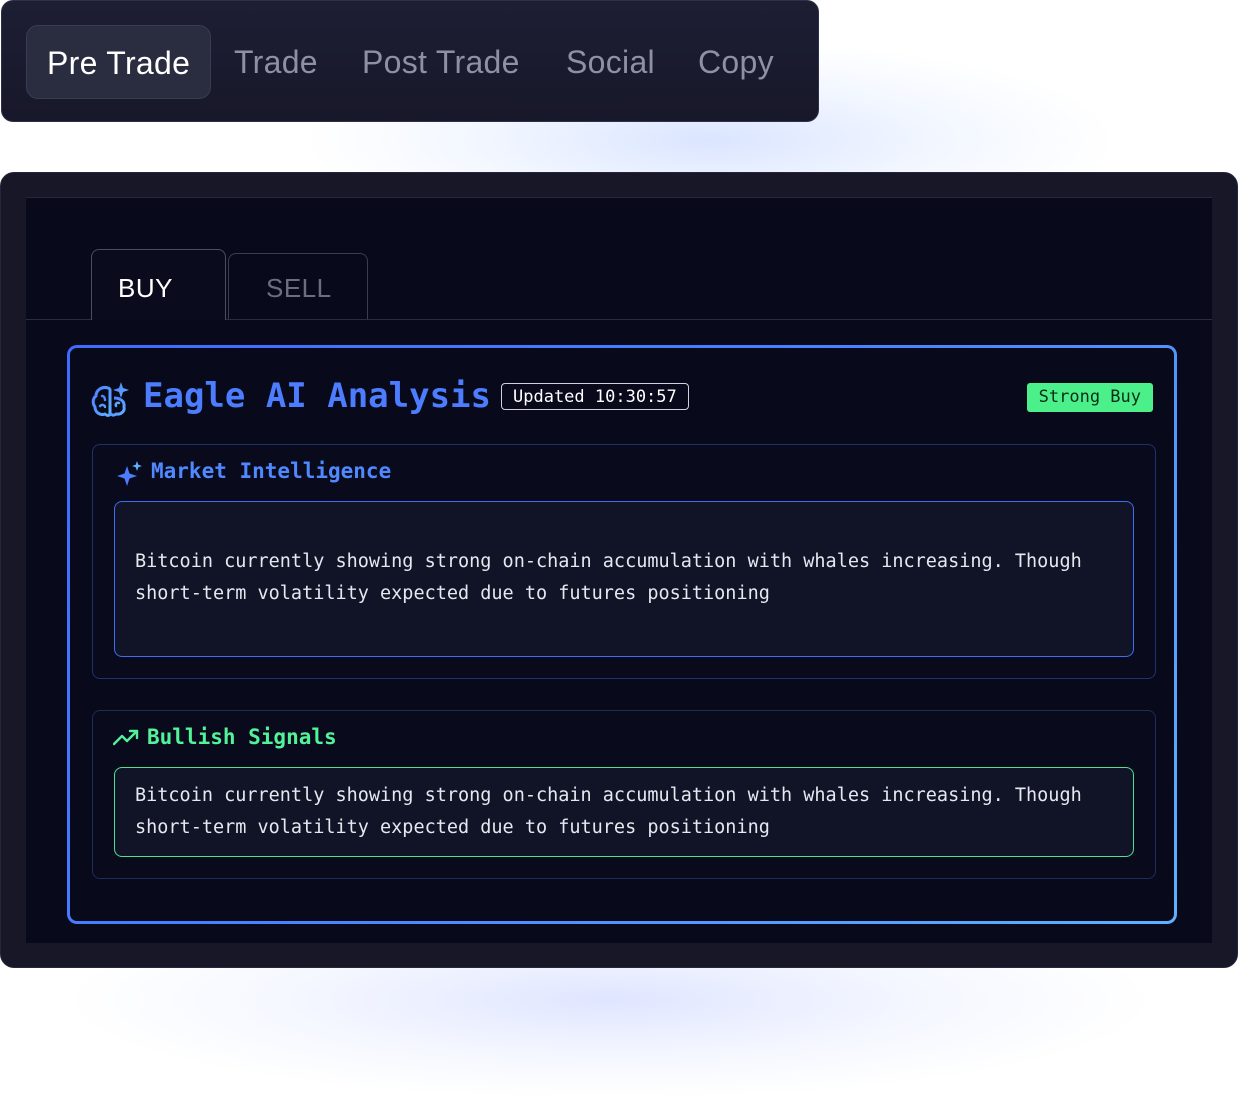 This screenshot has width=1238, height=1119. Describe the element at coordinates (242, 737) in the screenshot. I see `bullish-signals-title: Bullish Signals` at that location.